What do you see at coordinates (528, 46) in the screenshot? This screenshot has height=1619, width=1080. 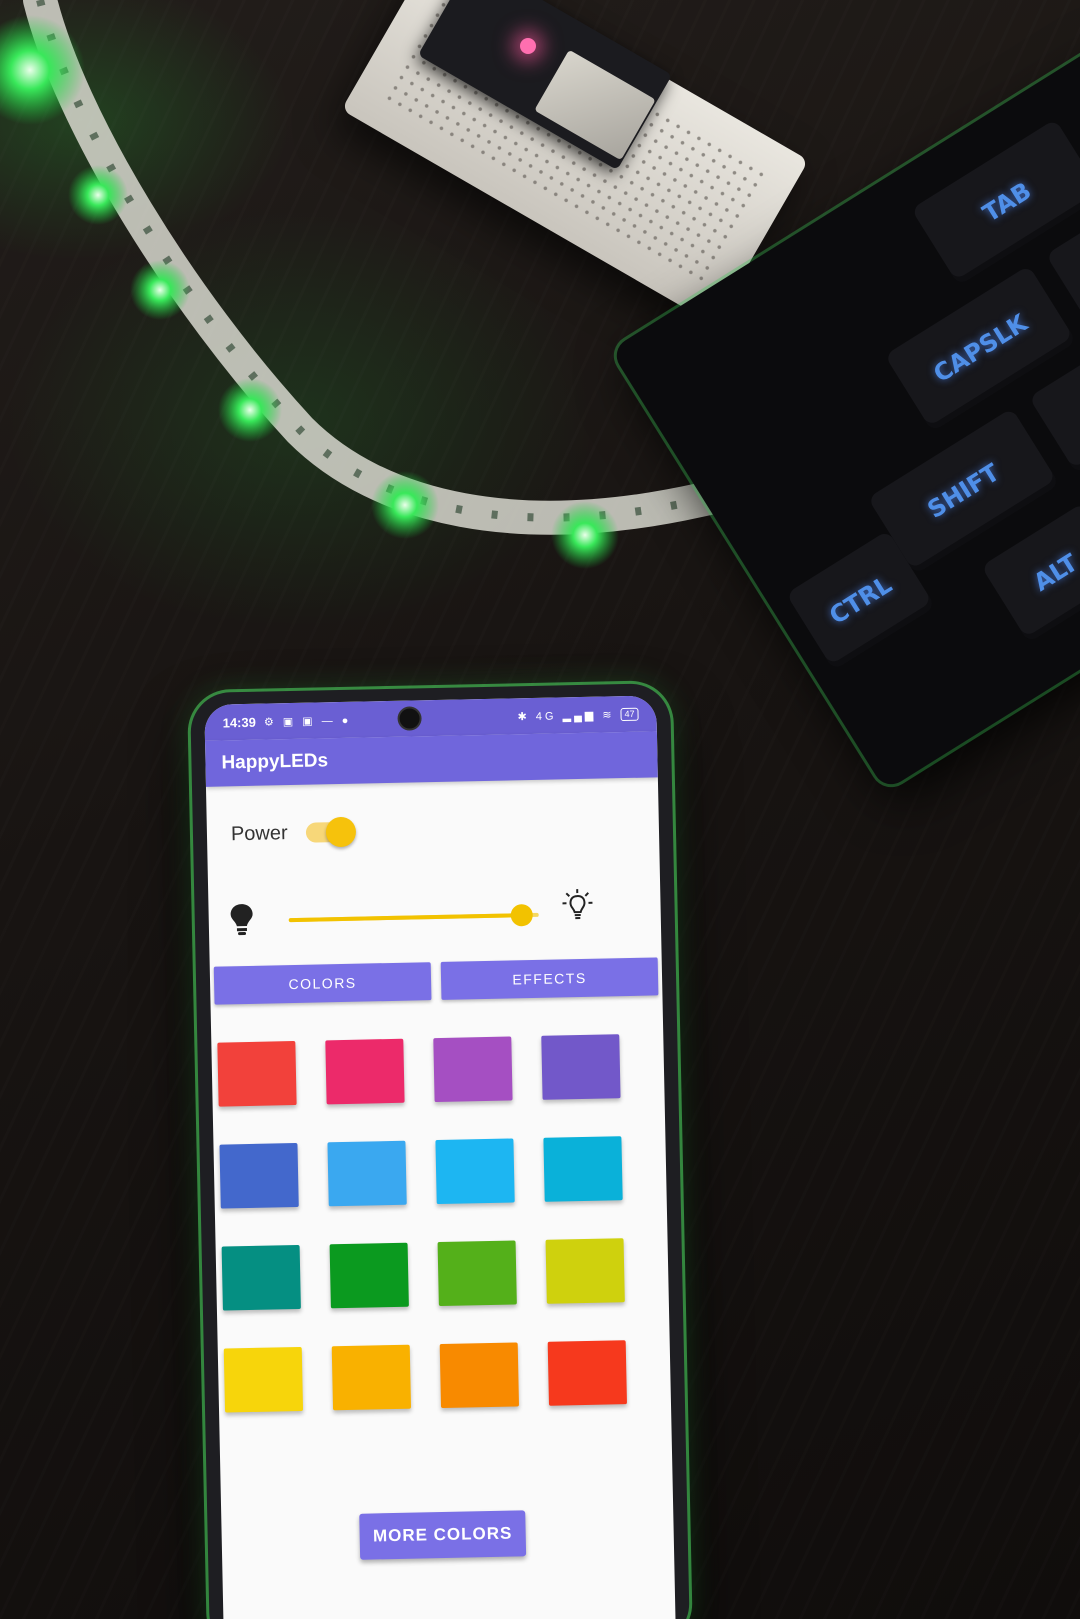 I see `microcontroller-led` at bounding box center [528, 46].